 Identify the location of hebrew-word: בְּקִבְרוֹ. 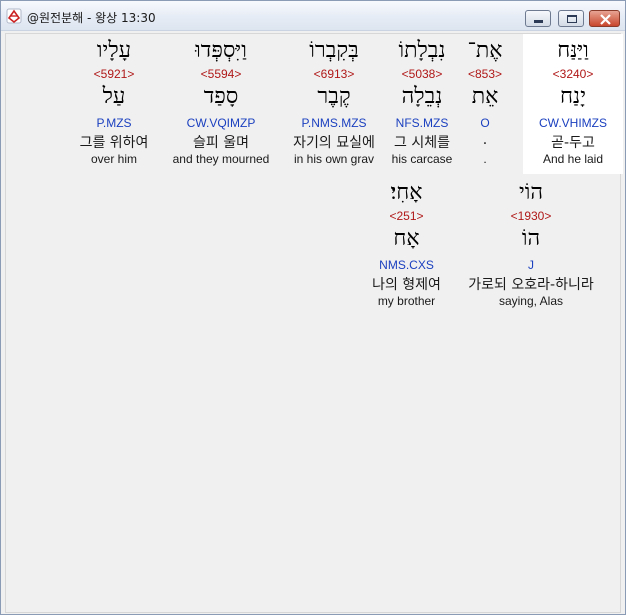
(334, 50).